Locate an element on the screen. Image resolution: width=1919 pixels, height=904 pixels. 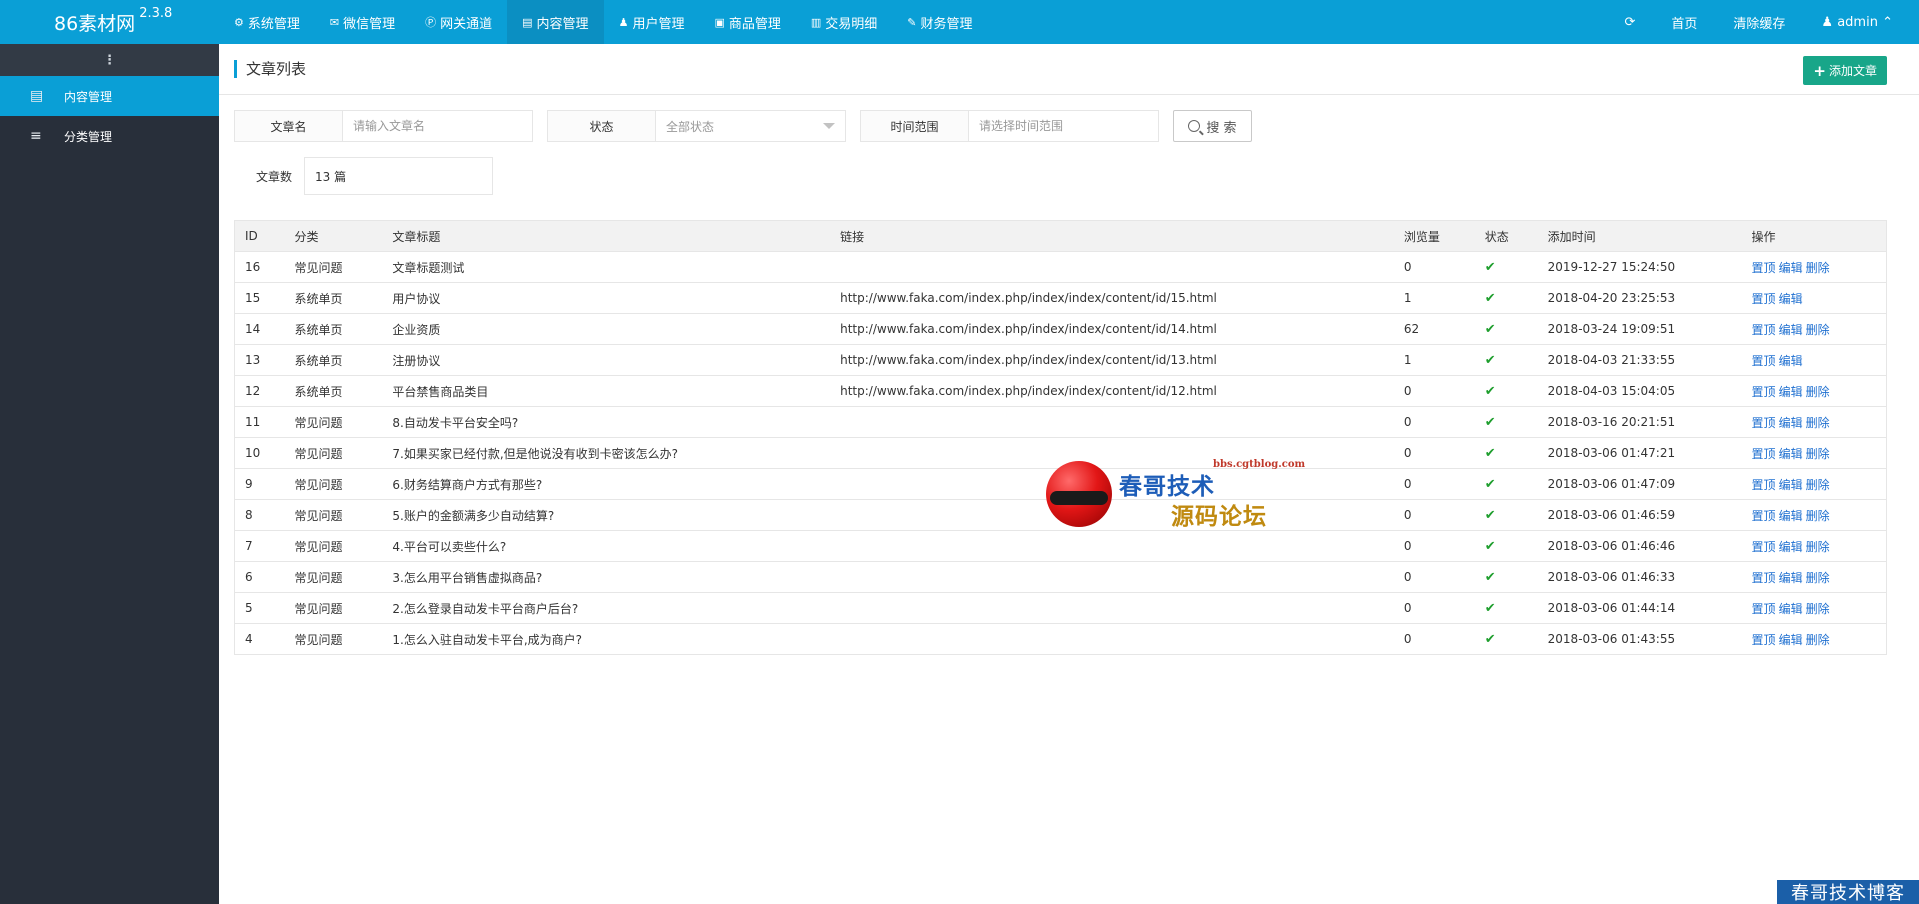
cell-id: 8 is located at coordinates (259, 515).